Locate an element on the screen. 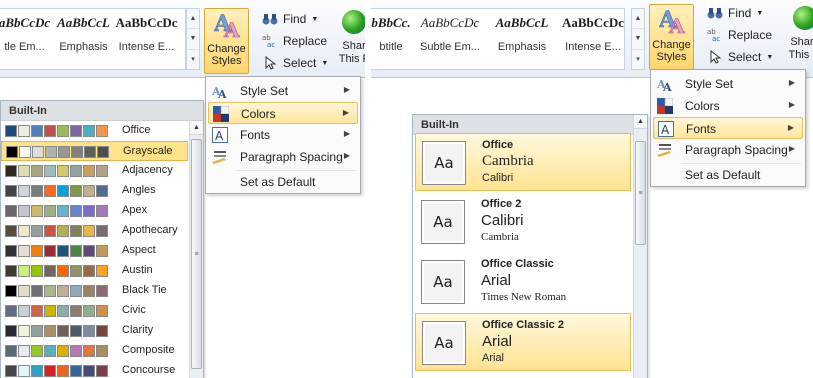 This screenshot has height=378, width=813. color-theme-item: Angles is located at coordinates (94, 191).